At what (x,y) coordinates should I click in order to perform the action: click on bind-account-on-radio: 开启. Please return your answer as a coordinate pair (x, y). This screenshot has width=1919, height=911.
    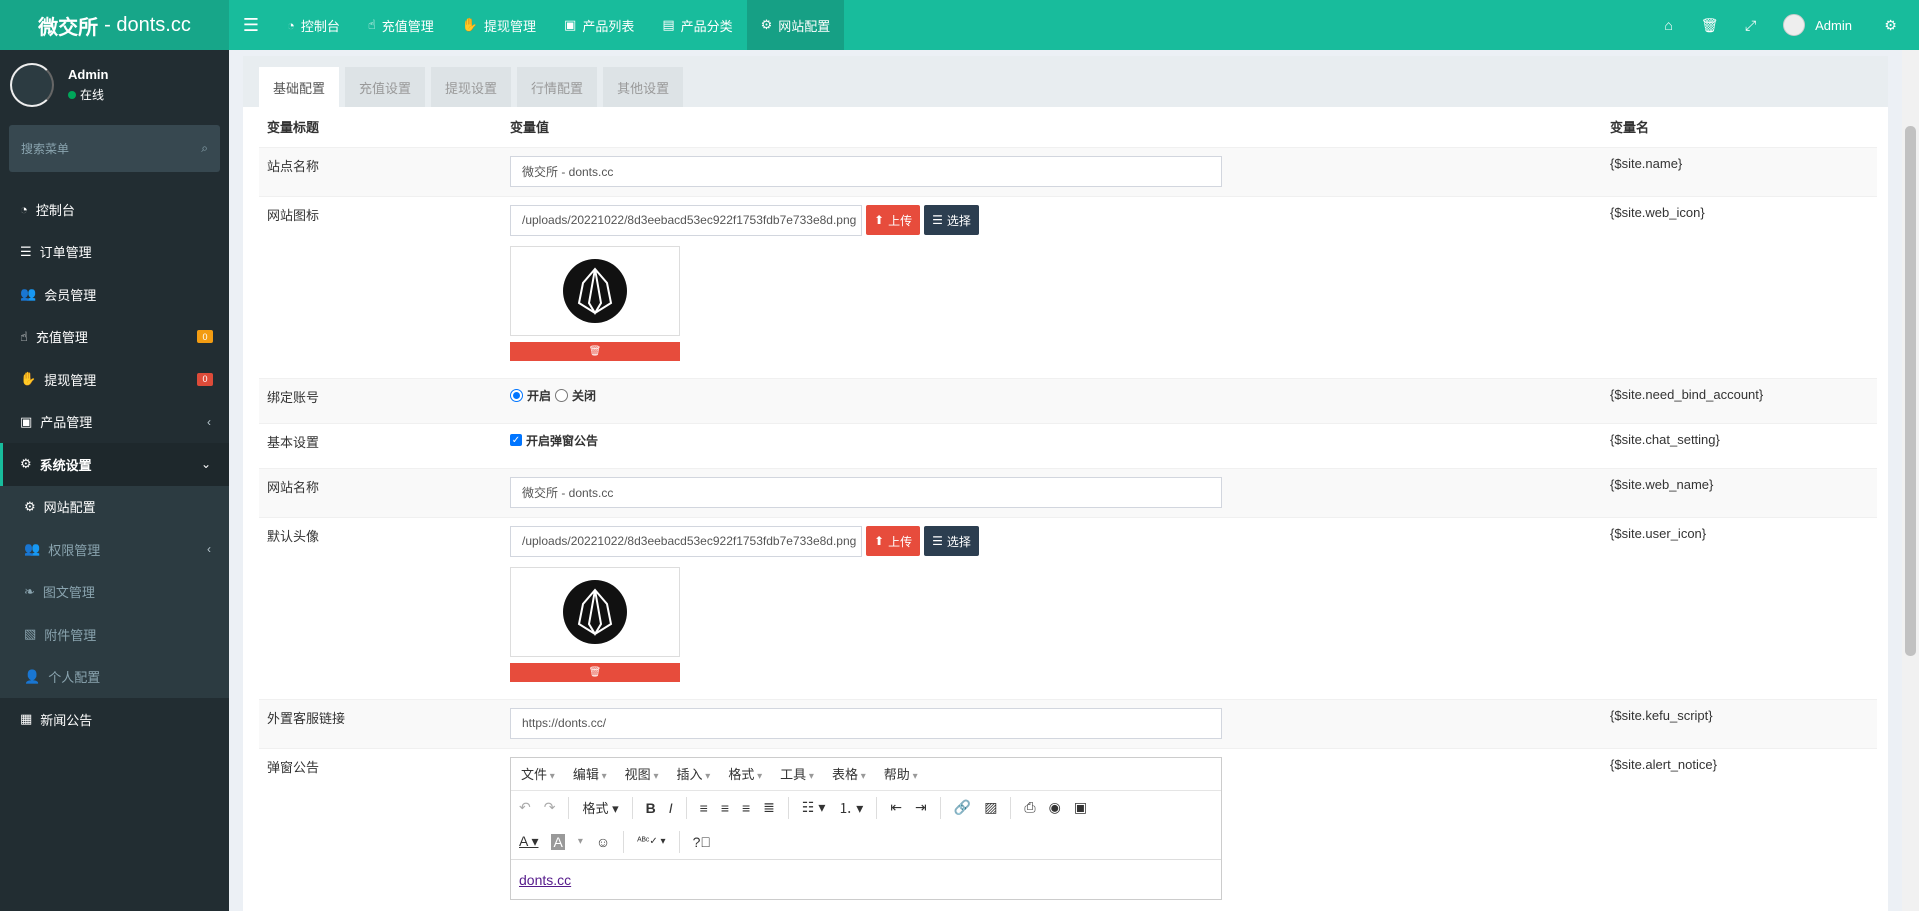
    Looking at the image, I should click on (530, 395).